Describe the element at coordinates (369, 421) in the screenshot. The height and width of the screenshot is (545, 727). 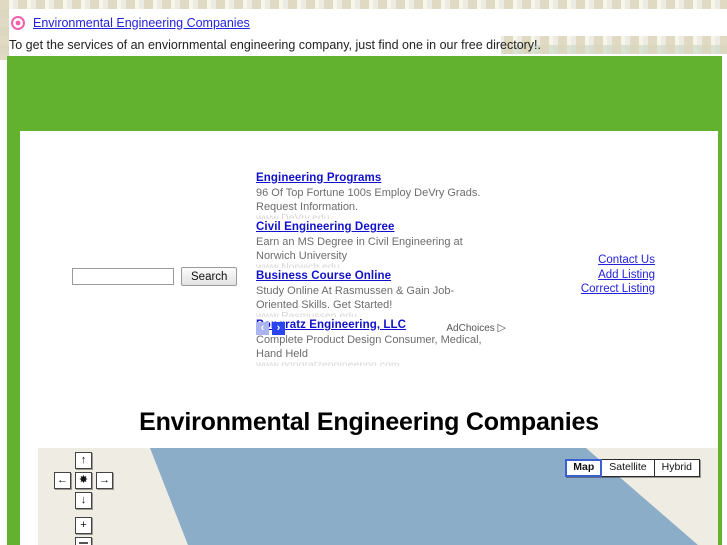
I see `page-title: Environmental Engineering Companies` at that location.